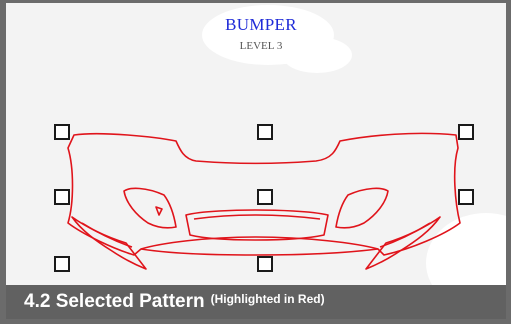  Describe the element at coordinates (114, 301) in the screenshot. I see `caption-title: 4.2 Selected Pattern` at that location.